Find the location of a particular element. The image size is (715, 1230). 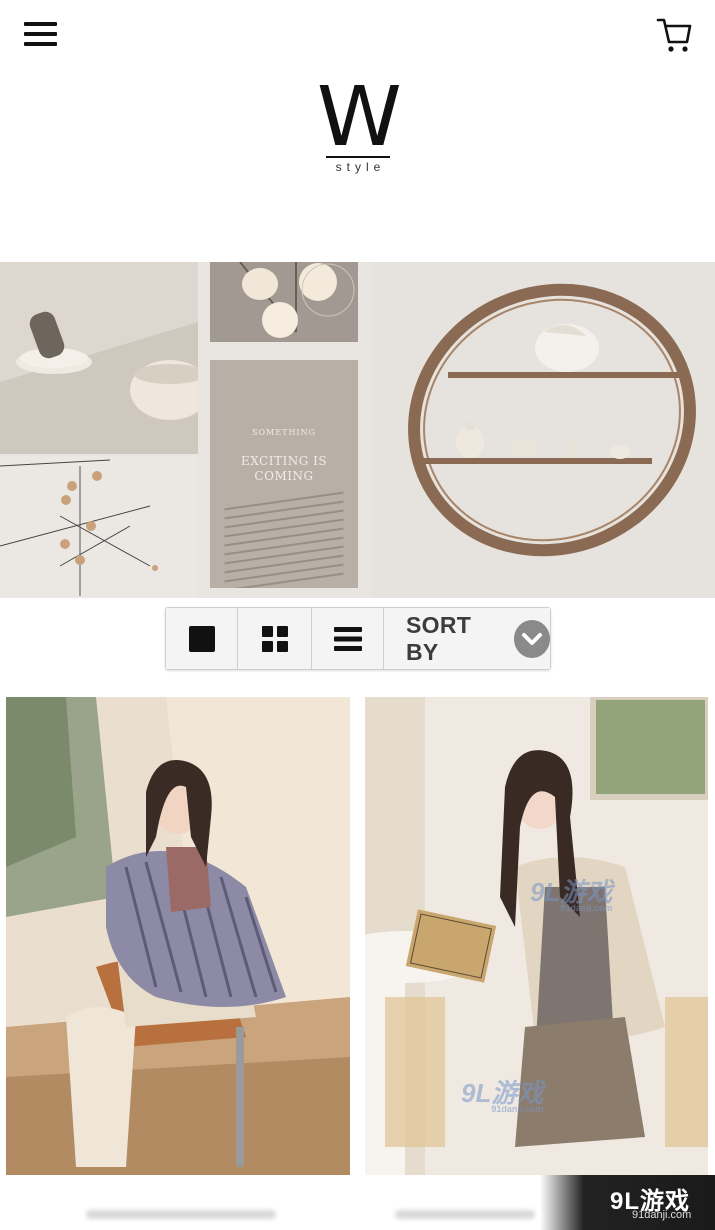

hero-photo-shelf is located at coordinates (543, 430).